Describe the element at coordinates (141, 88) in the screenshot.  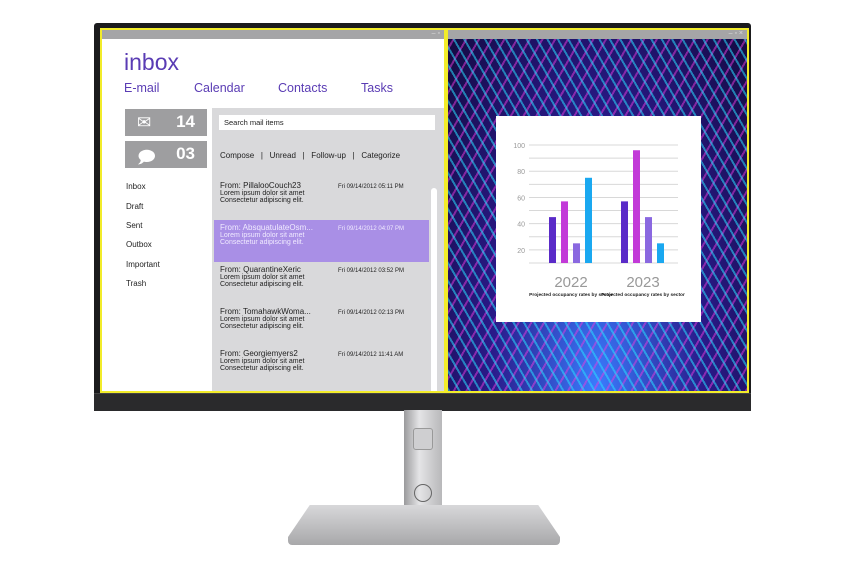
I see `nav-email: E-mail` at that location.